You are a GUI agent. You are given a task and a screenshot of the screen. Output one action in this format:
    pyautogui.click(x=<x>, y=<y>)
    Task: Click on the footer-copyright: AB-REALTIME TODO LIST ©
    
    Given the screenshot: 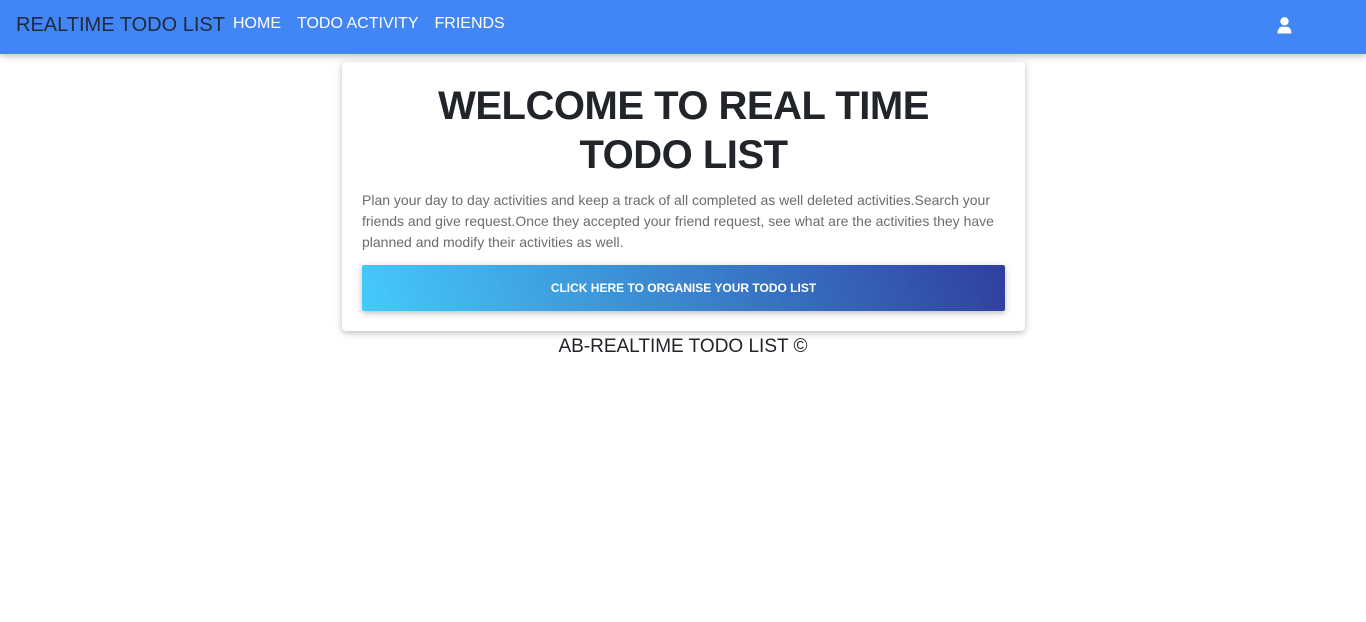 What is the action you would take?
    pyautogui.click(x=683, y=346)
    